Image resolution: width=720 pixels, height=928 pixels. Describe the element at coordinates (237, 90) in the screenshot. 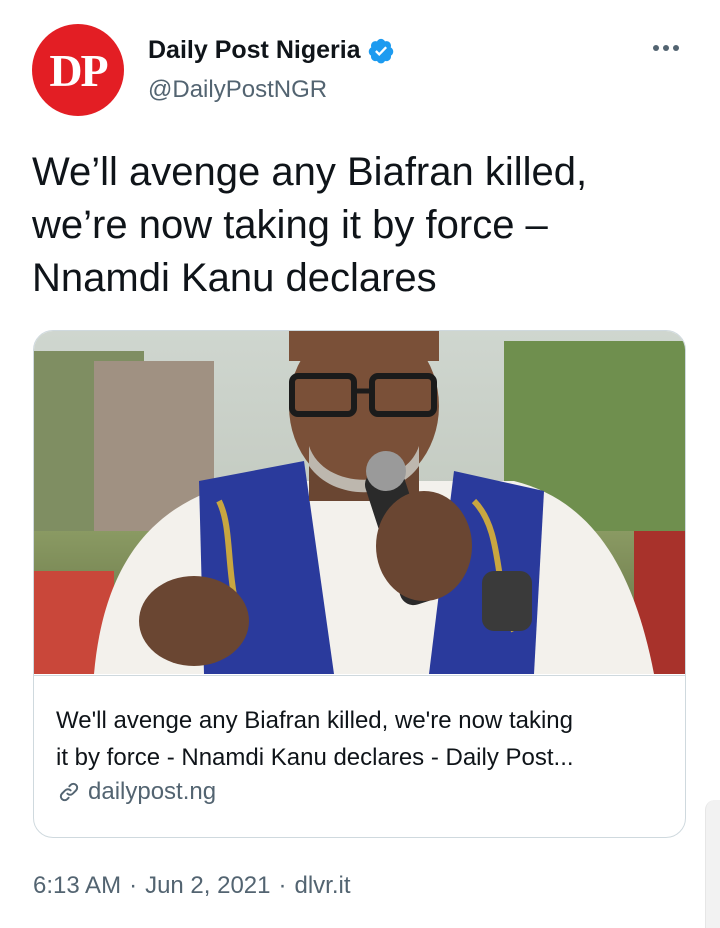

I see `author-handle: @DailyPostNGR` at that location.